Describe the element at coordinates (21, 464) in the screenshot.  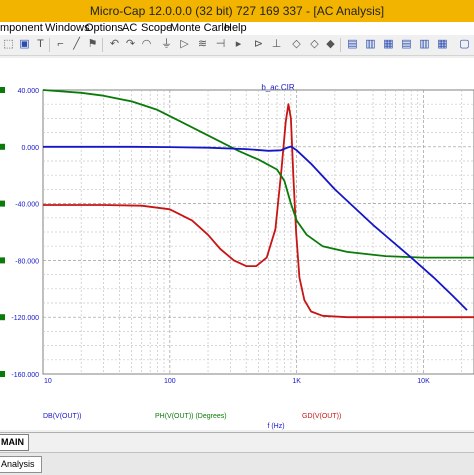
I see `tab-analysis: Analysis` at that location.